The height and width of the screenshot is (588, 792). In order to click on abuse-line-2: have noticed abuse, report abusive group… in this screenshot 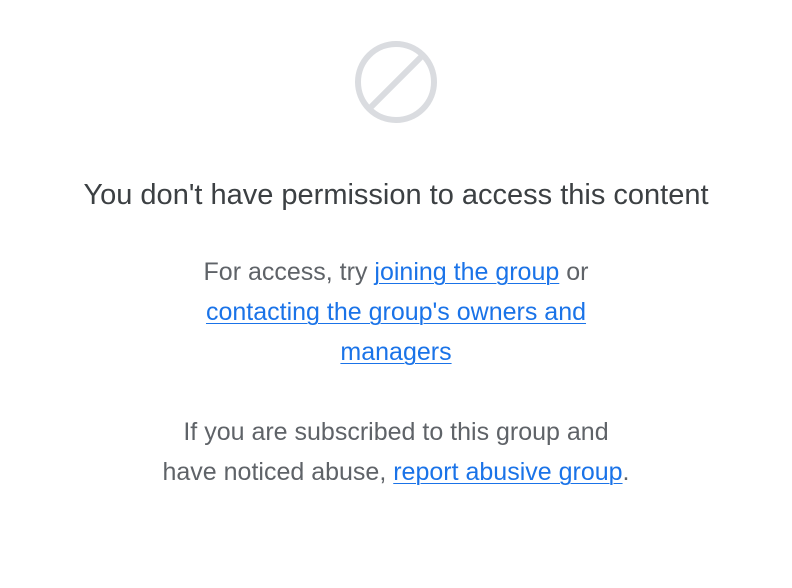, I will do `click(396, 472)`.